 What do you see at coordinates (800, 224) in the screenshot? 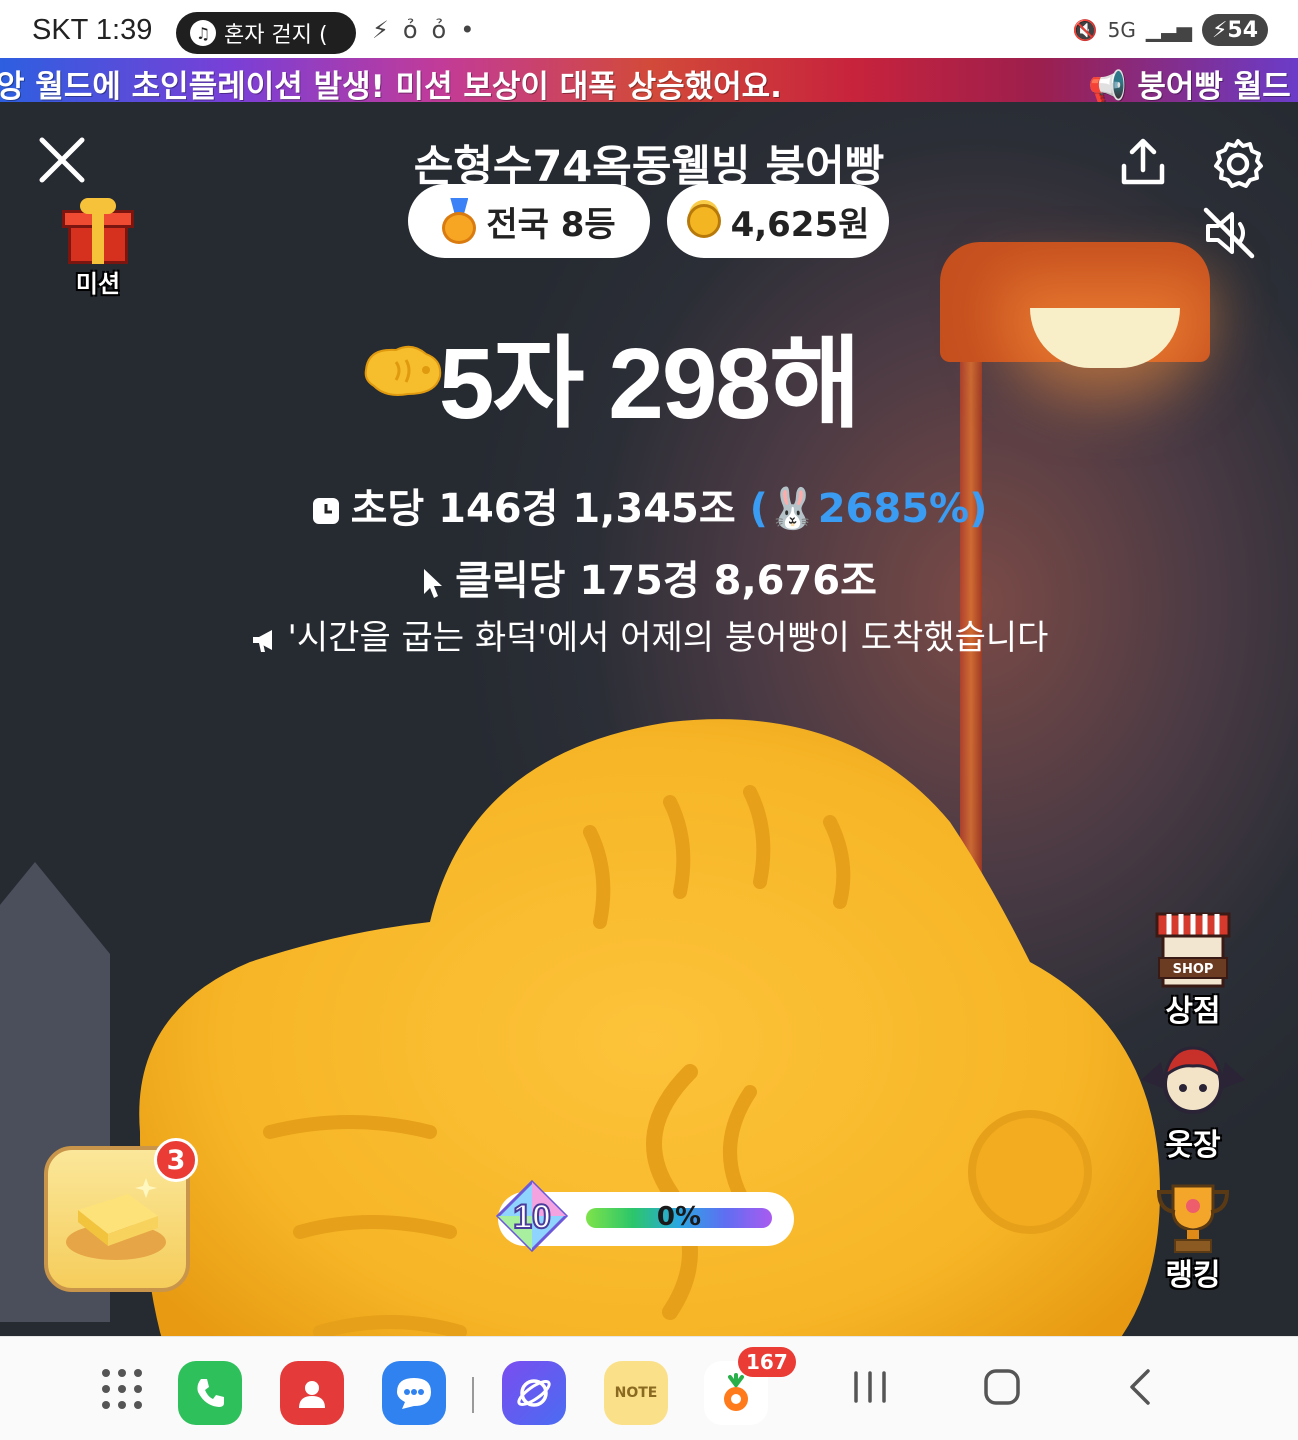
I see `money-text: 4,625원` at bounding box center [800, 224].